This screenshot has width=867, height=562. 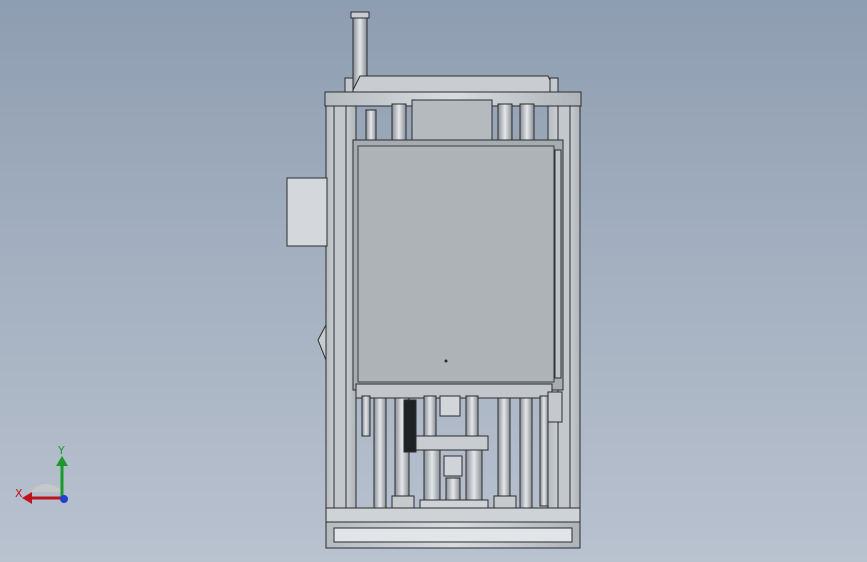 I want to click on cable-chain, so click(x=410, y=426).